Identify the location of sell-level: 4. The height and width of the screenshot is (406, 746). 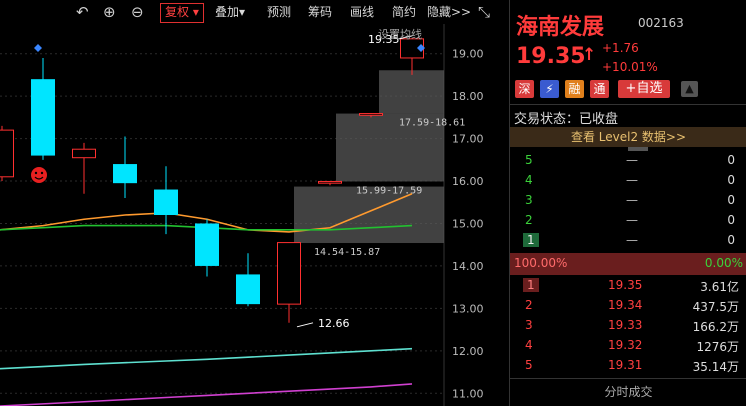
(529, 180).